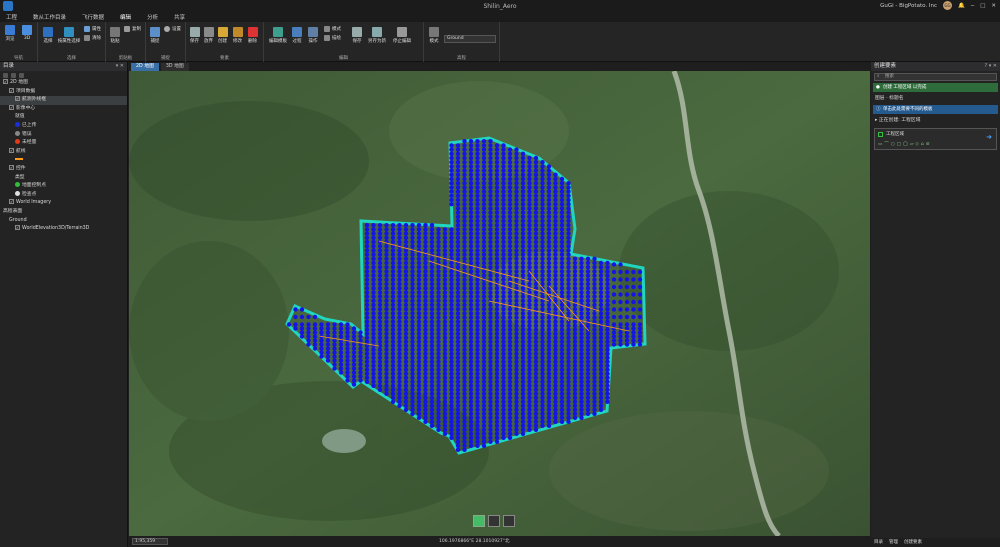 This screenshot has height=547, width=1000. I want to click on save-as-button: 另存为新, so click(377, 35).